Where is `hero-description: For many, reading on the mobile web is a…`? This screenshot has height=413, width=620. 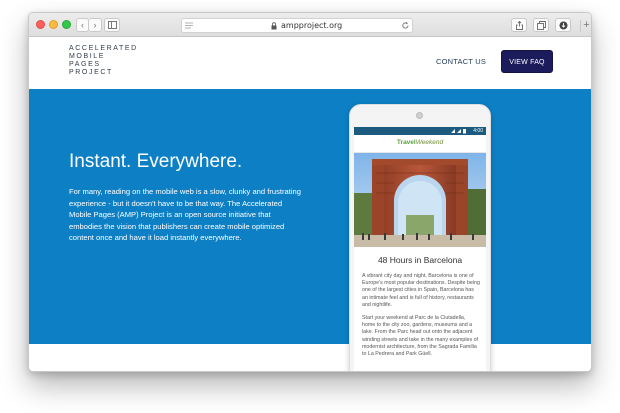
hero-description: For many, reading on the mobile web is a… is located at coordinates (185, 215).